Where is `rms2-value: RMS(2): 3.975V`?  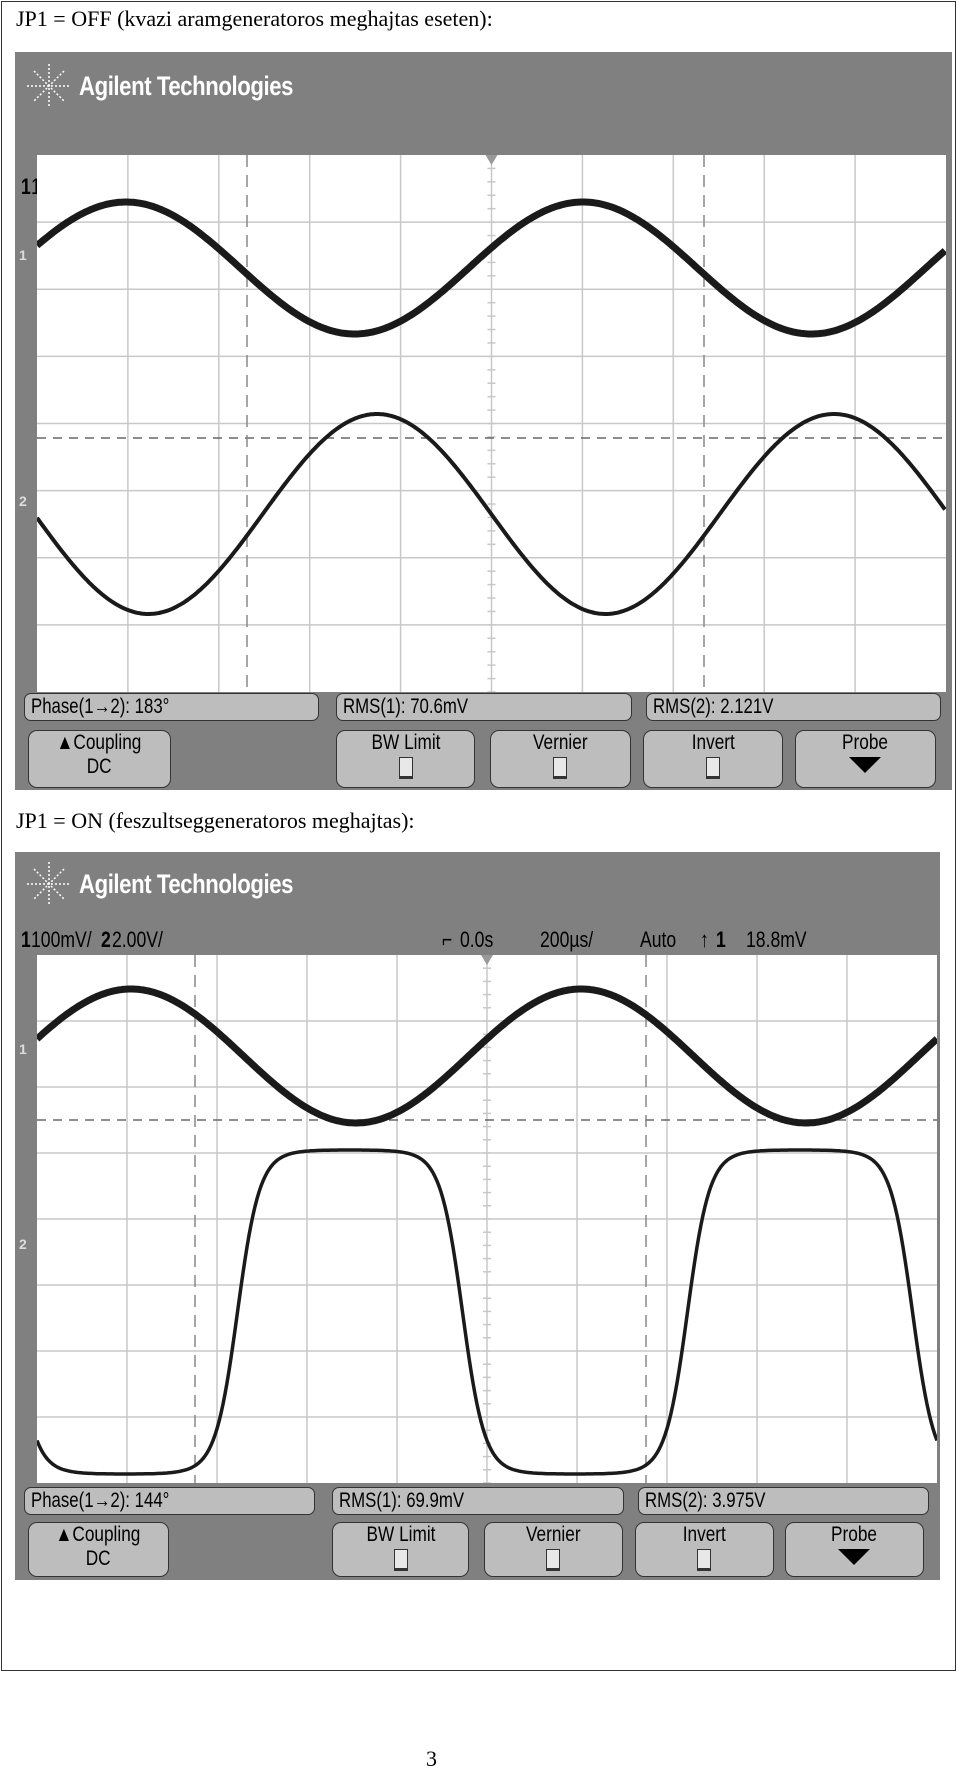
rms2-value: RMS(2): 3.975V is located at coordinates (704, 1500).